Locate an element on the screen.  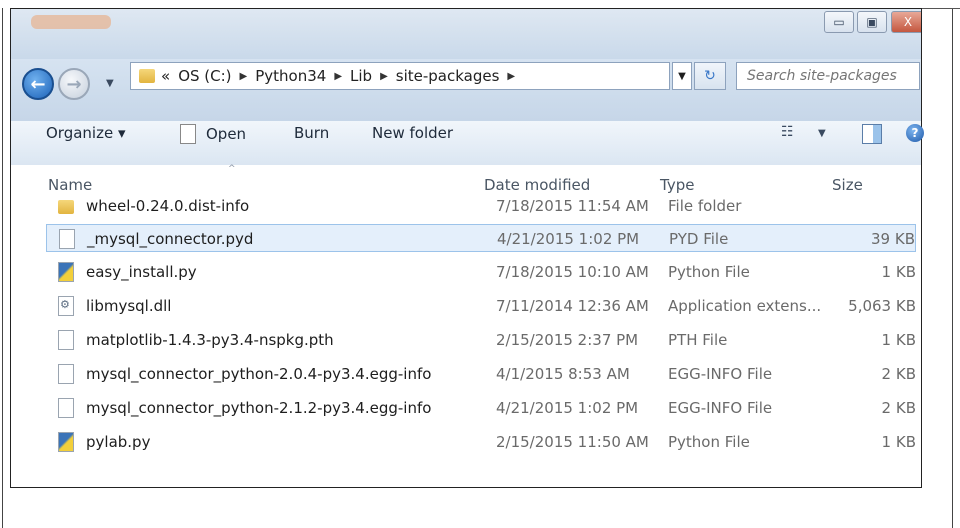
file-date-modified: 7/11/2014 12:36 AM is located at coordinates (572, 306).